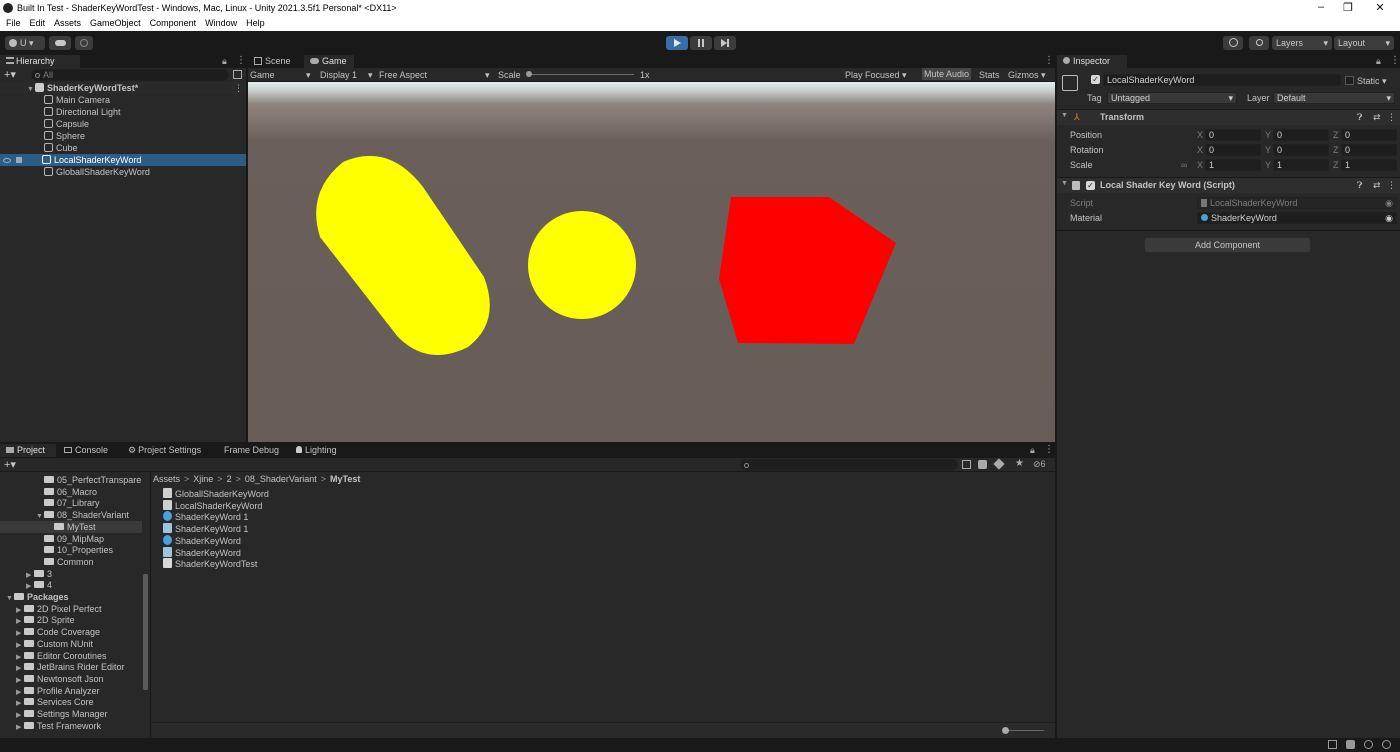 This screenshot has width=1400, height=752. Describe the element at coordinates (999, 464) in the screenshot. I see `tag-icon` at that location.